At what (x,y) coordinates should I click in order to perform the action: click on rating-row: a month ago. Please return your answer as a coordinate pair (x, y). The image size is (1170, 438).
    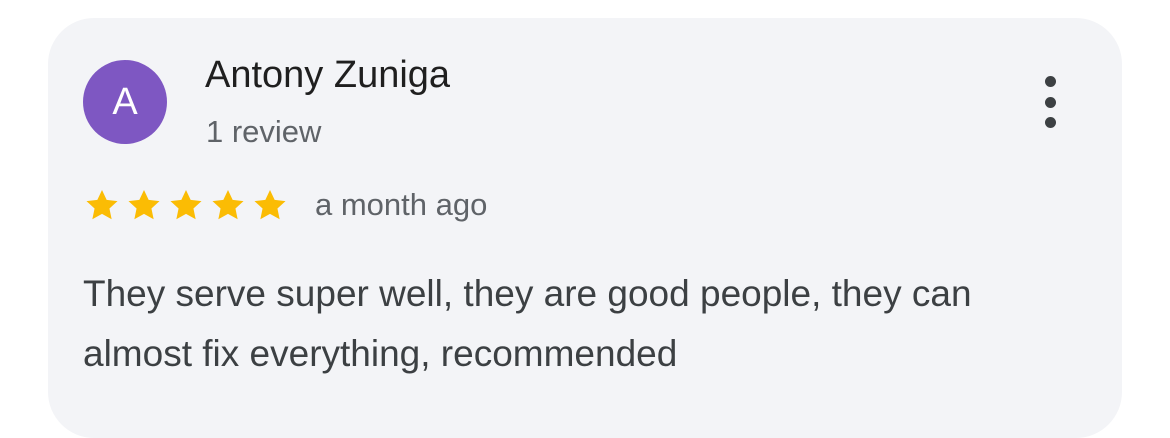
    Looking at the image, I should click on (285, 205).